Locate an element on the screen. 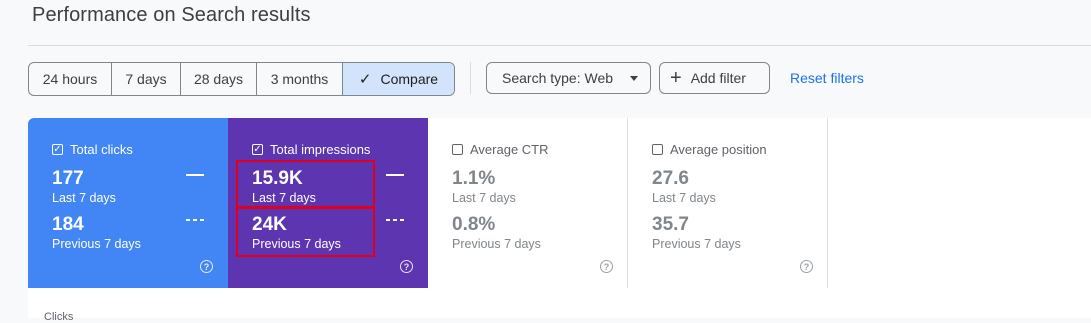 The height and width of the screenshot is (323, 1091). search-type-dropdown: Search type: Web is located at coordinates (568, 78).